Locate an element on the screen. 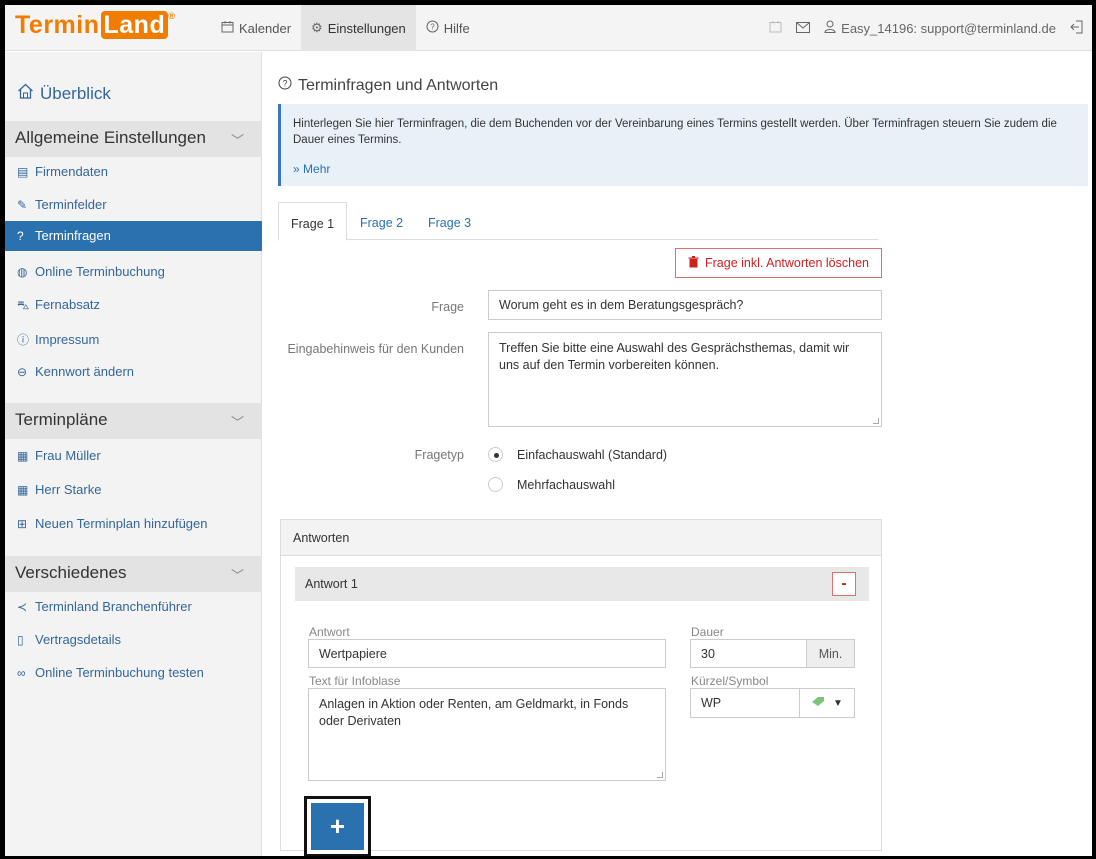 This screenshot has width=1096, height=859. delete-question-button: Frage inkl. Antworten löschen is located at coordinates (778, 263).